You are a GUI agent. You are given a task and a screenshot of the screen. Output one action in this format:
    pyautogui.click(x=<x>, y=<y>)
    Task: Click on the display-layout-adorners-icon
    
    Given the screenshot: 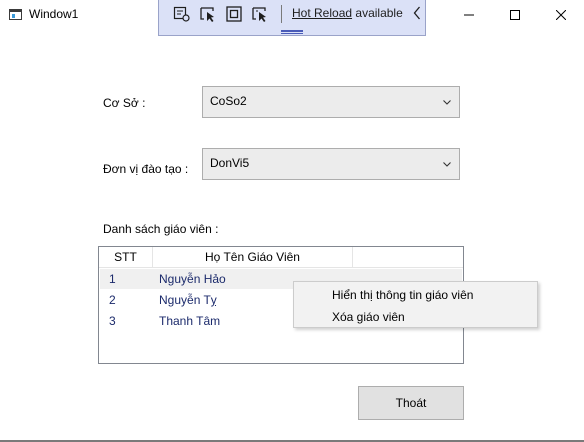 What is the action you would take?
    pyautogui.click(x=234, y=14)
    